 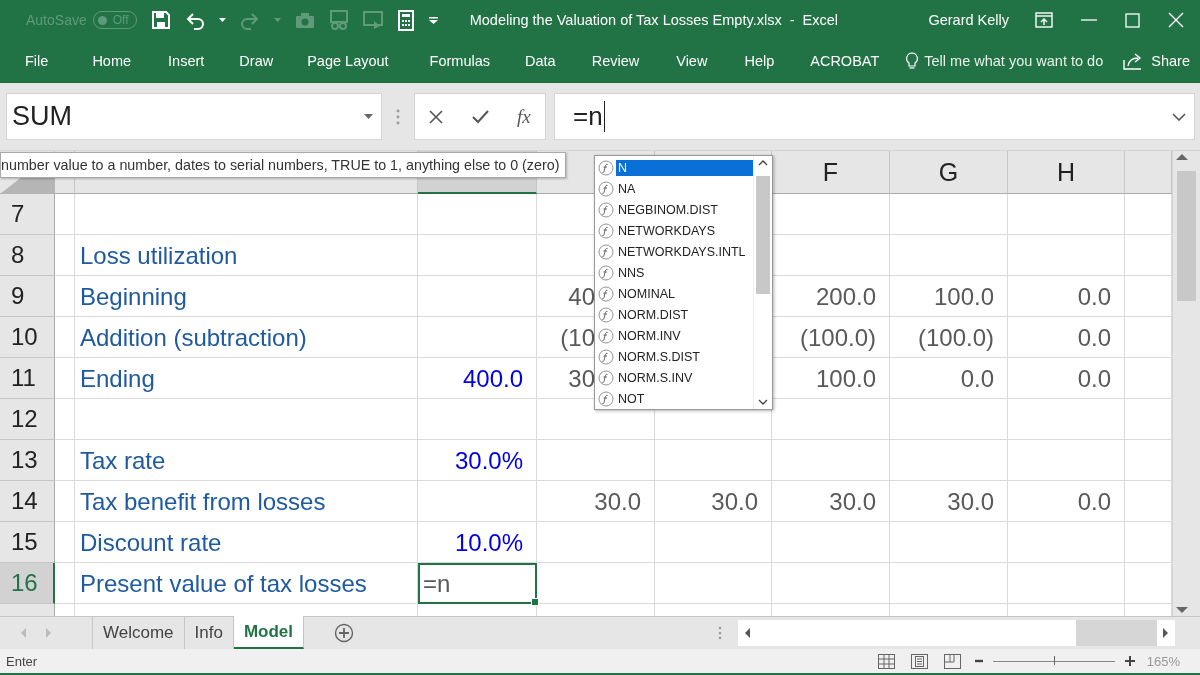 I want to click on table-cell: Loss utilization, so click(x=159, y=255).